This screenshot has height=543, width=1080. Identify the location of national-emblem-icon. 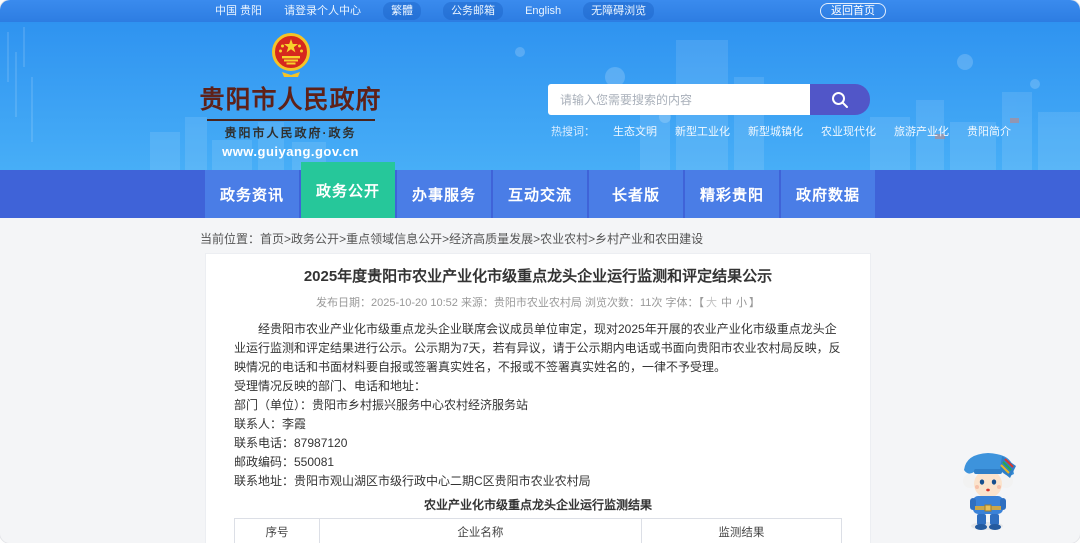
(290, 55).